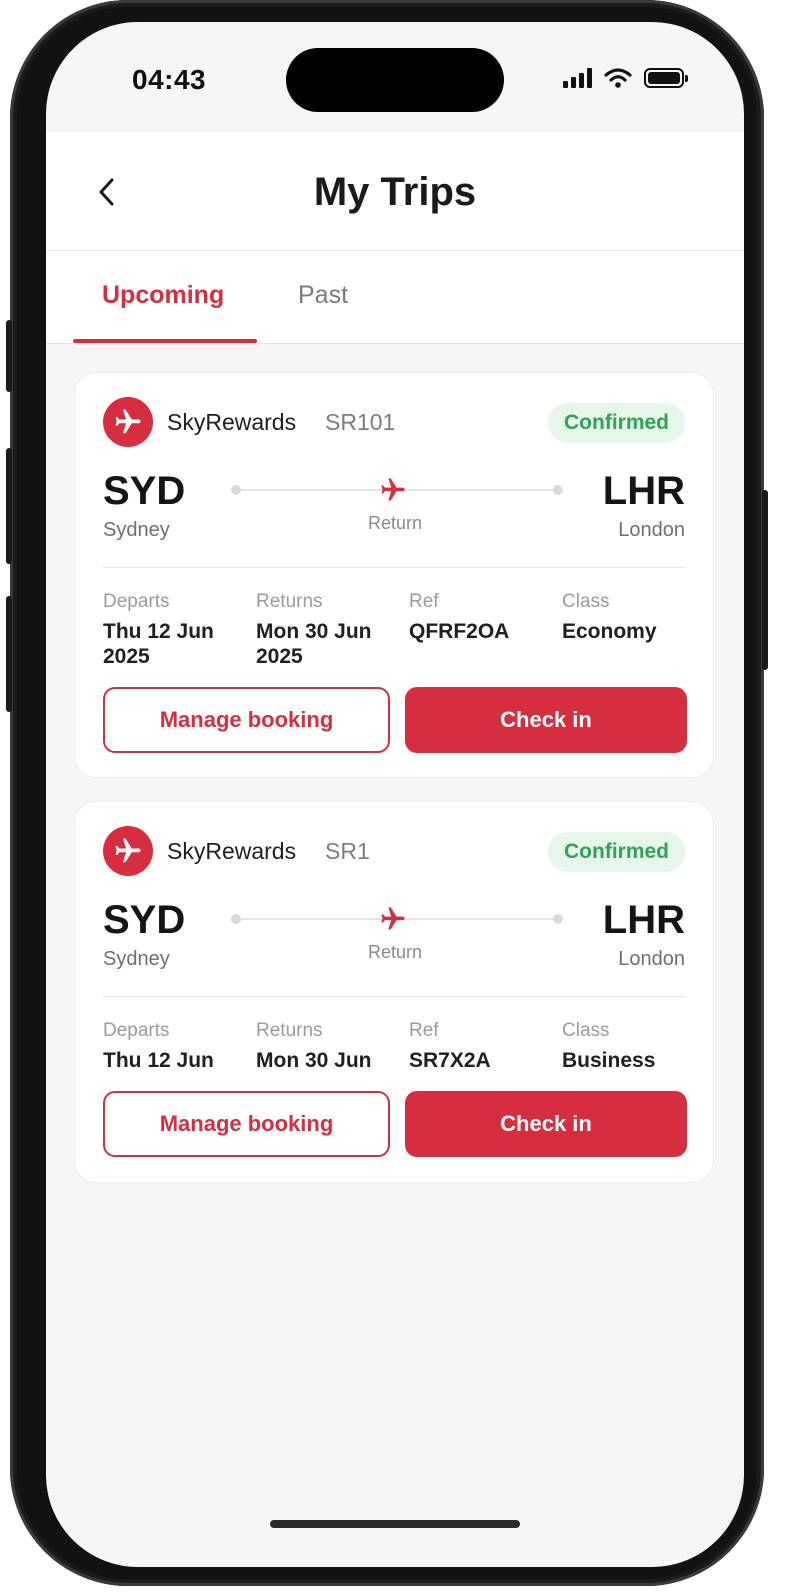  I want to click on nav-header: My Trips, so click(395, 191).